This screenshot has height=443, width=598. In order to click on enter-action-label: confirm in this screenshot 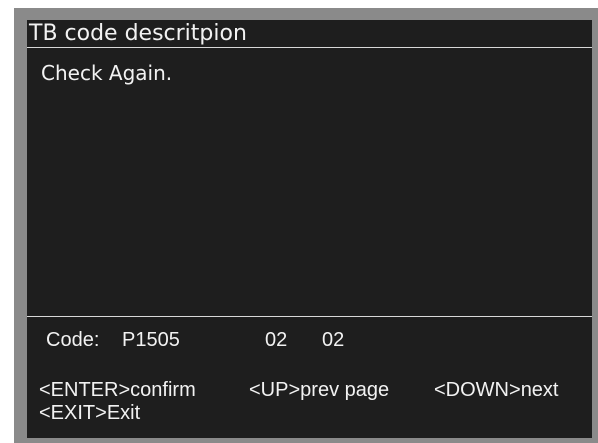, I will do `click(163, 390)`.